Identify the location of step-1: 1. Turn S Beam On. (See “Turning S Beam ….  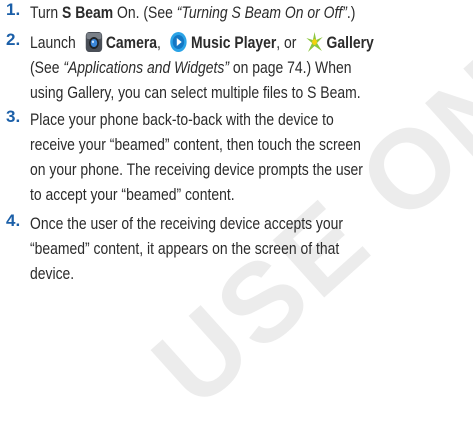
(213, 12).